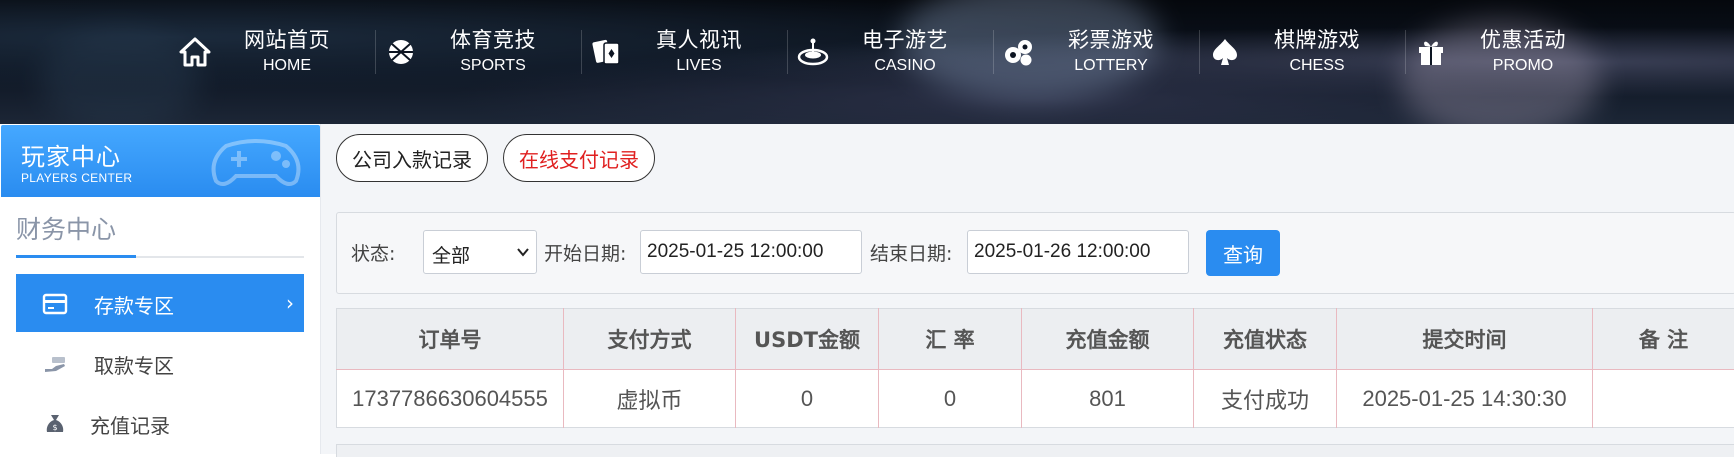 This screenshot has width=1734, height=457. What do you see at coordinates (290, 303) in the screenshot?
I see `chevron-right-icon: ›` at bounding box center [290, 303].